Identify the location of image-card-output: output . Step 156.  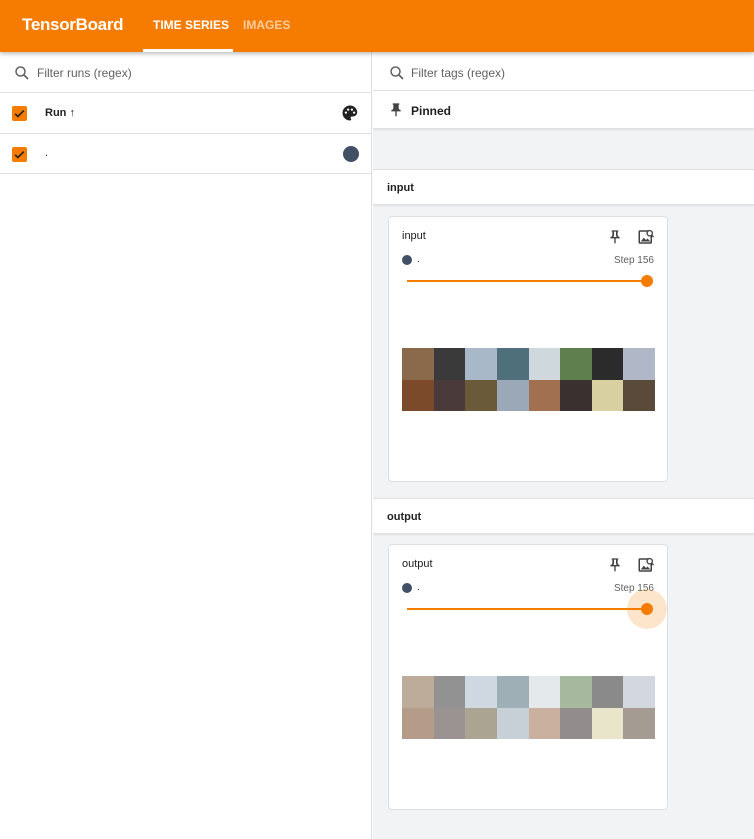
(528, 677).